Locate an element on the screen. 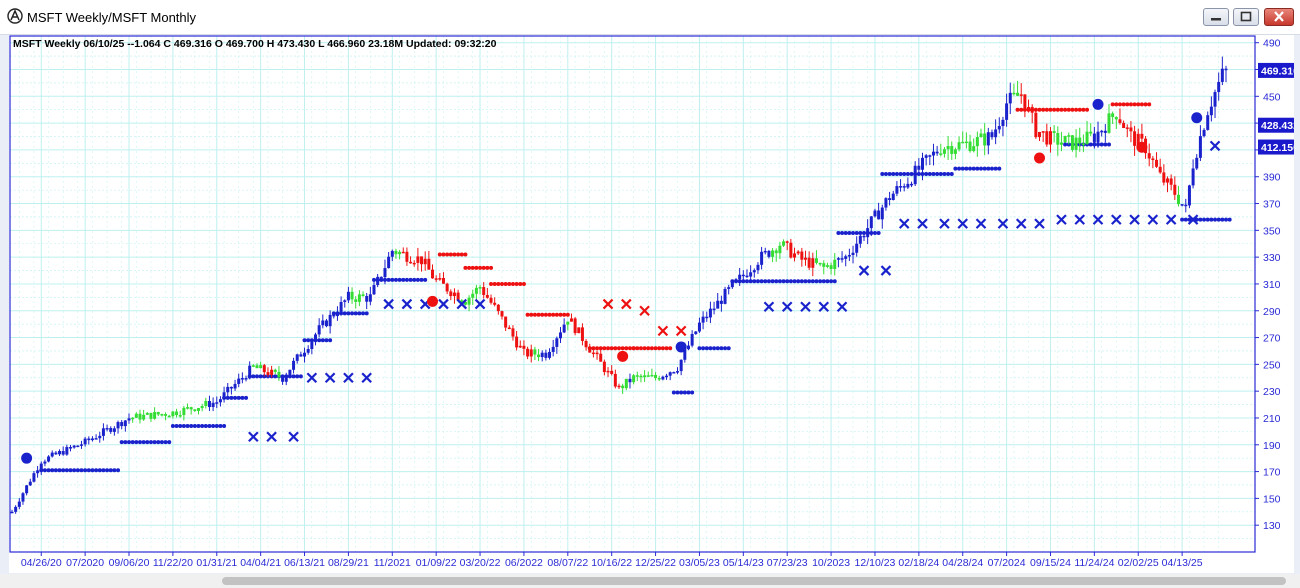  horizontal-scrollbar is located at coordinates (650, 581).